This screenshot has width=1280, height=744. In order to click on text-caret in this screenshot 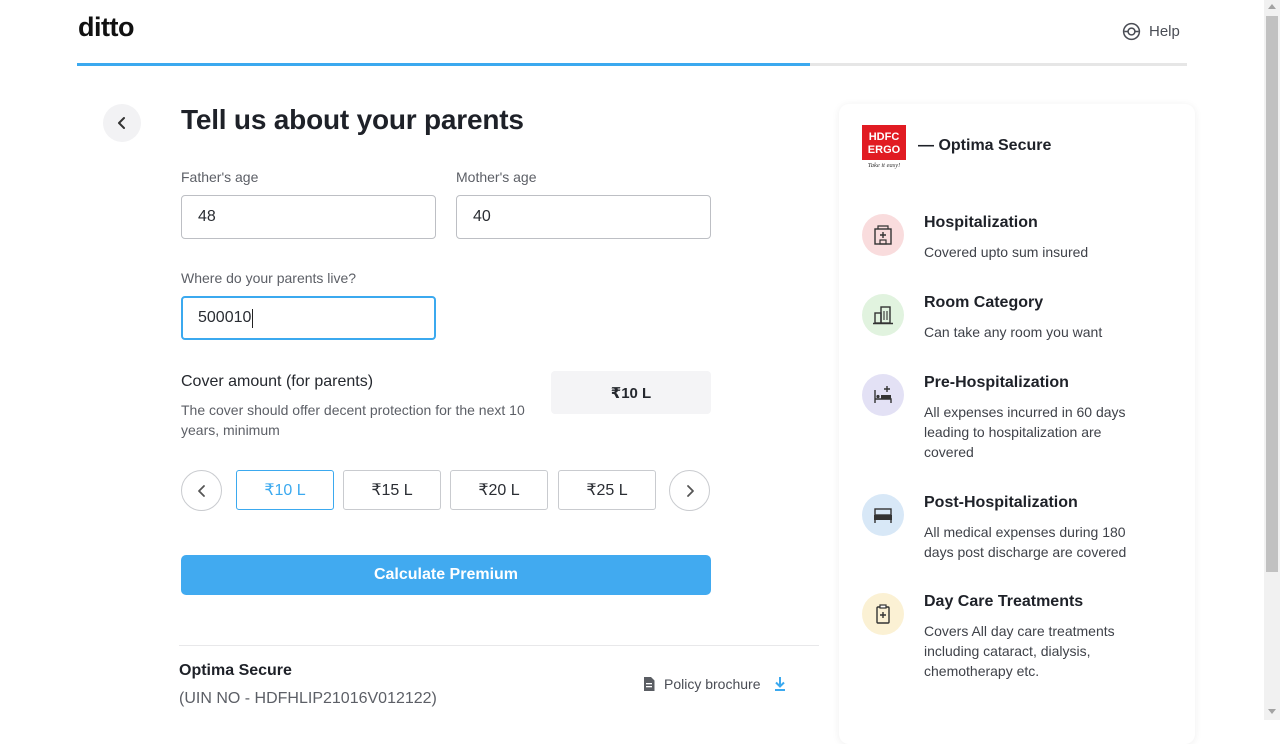, I will do `click(253, 318)`.